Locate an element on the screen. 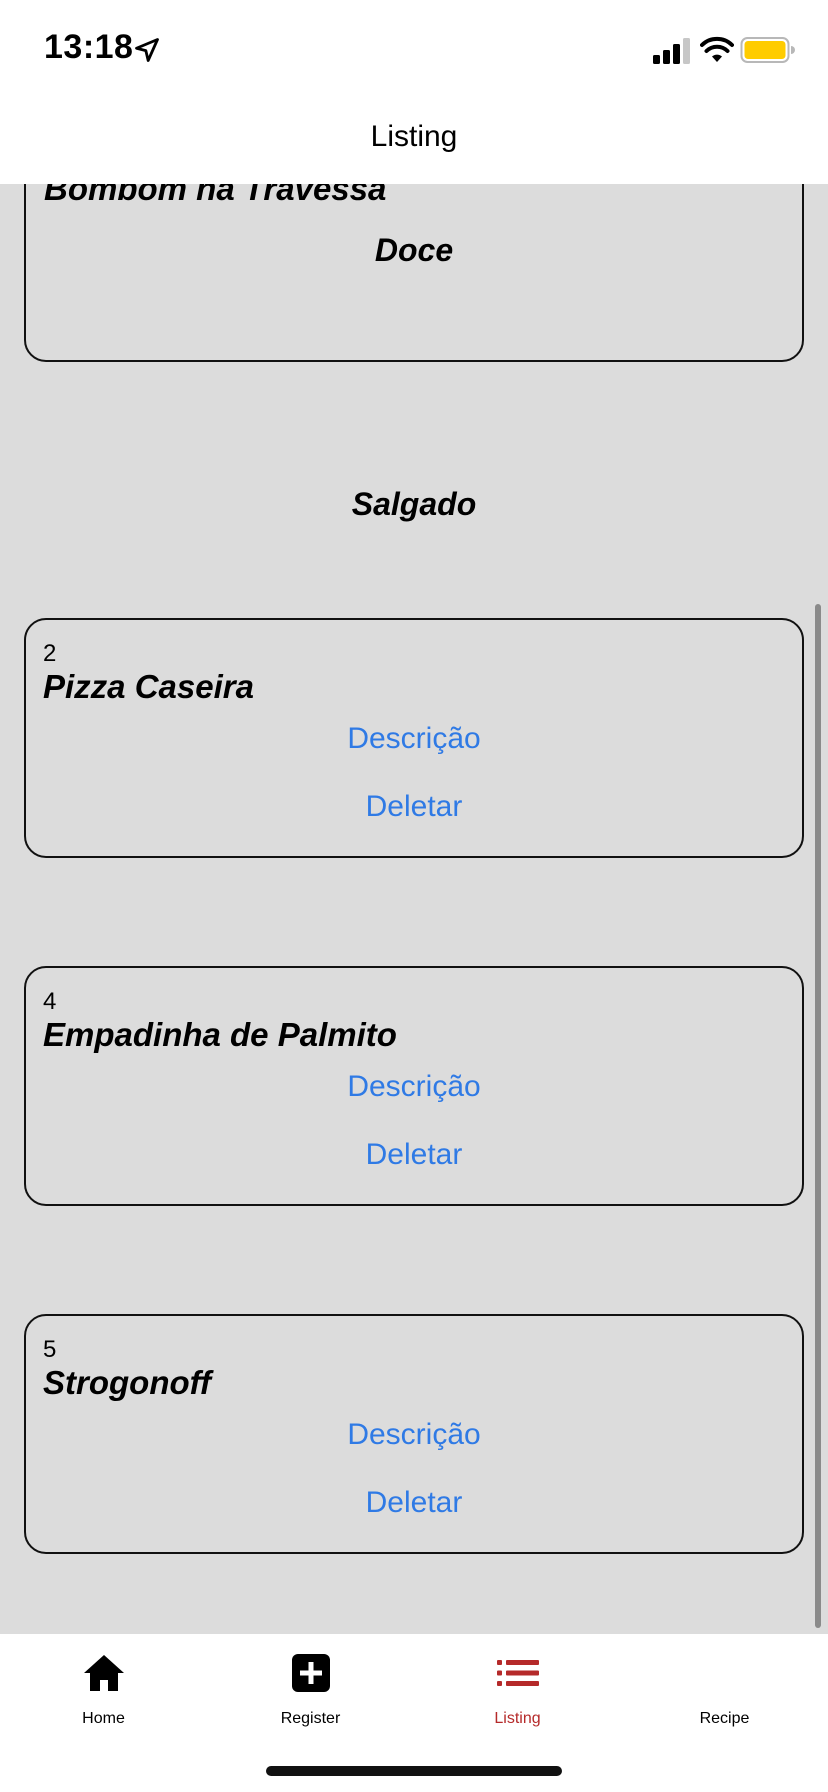 The height and width of the screenshot is (1792, 828). status-time: 13:18 is located at coordinates (89, 47).